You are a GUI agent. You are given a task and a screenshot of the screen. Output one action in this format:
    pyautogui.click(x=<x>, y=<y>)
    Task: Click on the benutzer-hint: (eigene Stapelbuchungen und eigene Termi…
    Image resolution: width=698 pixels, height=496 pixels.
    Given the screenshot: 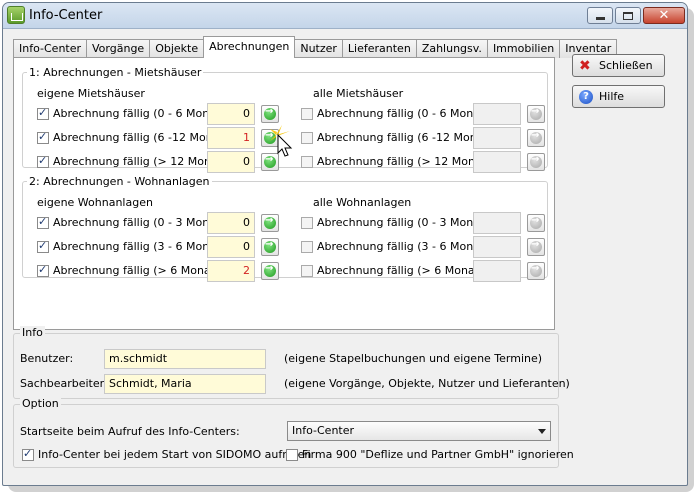 What is the action you would take?
    pyautogui.click(x=413, y=358)
    